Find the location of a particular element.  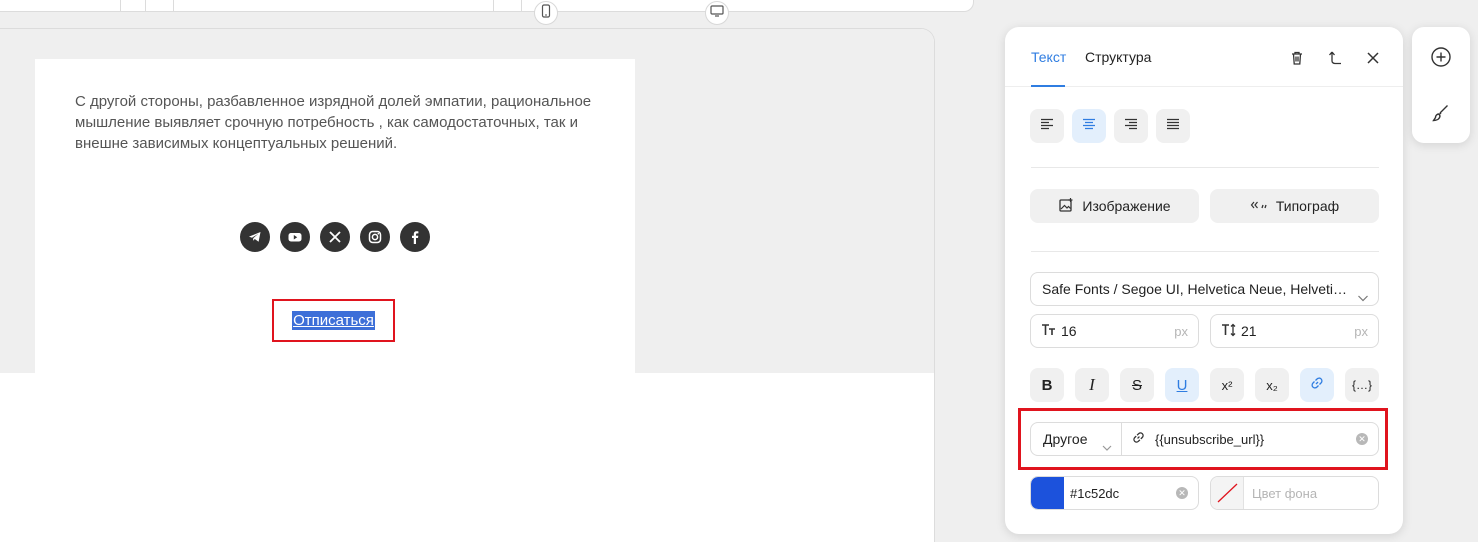

typograf-button: Типограф is located at coordinates (1294, 206).